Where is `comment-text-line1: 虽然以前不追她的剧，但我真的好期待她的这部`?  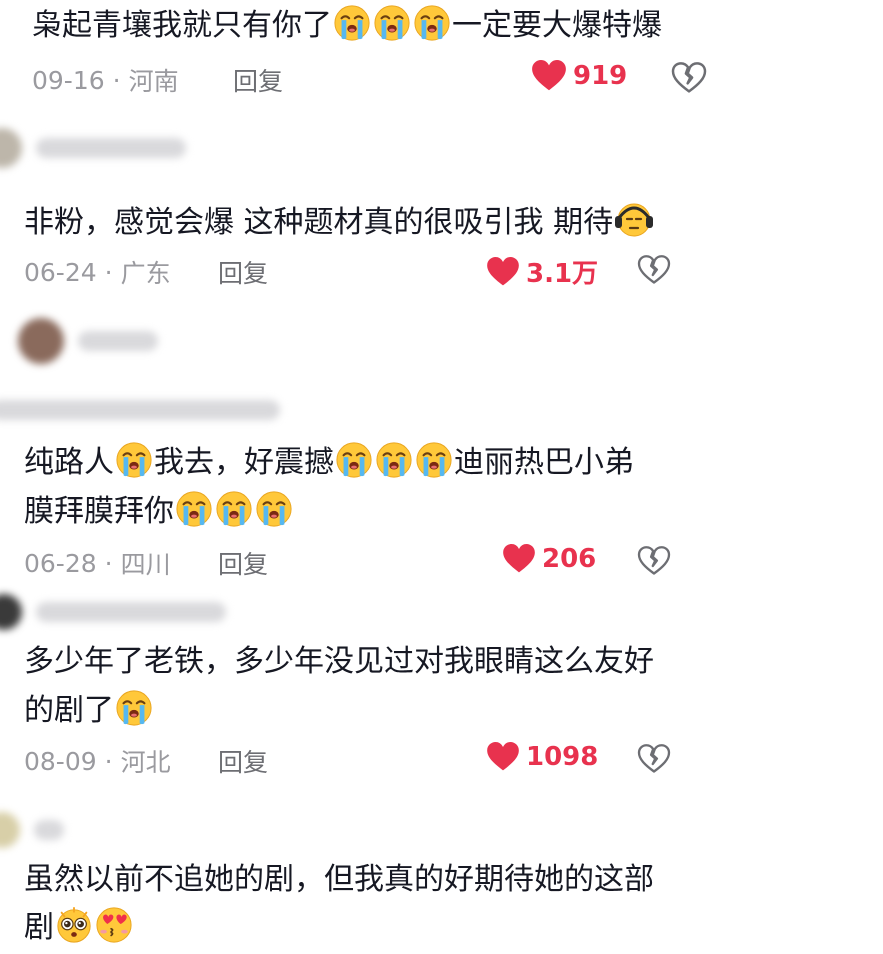 comment-text-line1: 虽然以前不追她的剧，但我真的好期待她的这部 is located at coordinates (339, 879).